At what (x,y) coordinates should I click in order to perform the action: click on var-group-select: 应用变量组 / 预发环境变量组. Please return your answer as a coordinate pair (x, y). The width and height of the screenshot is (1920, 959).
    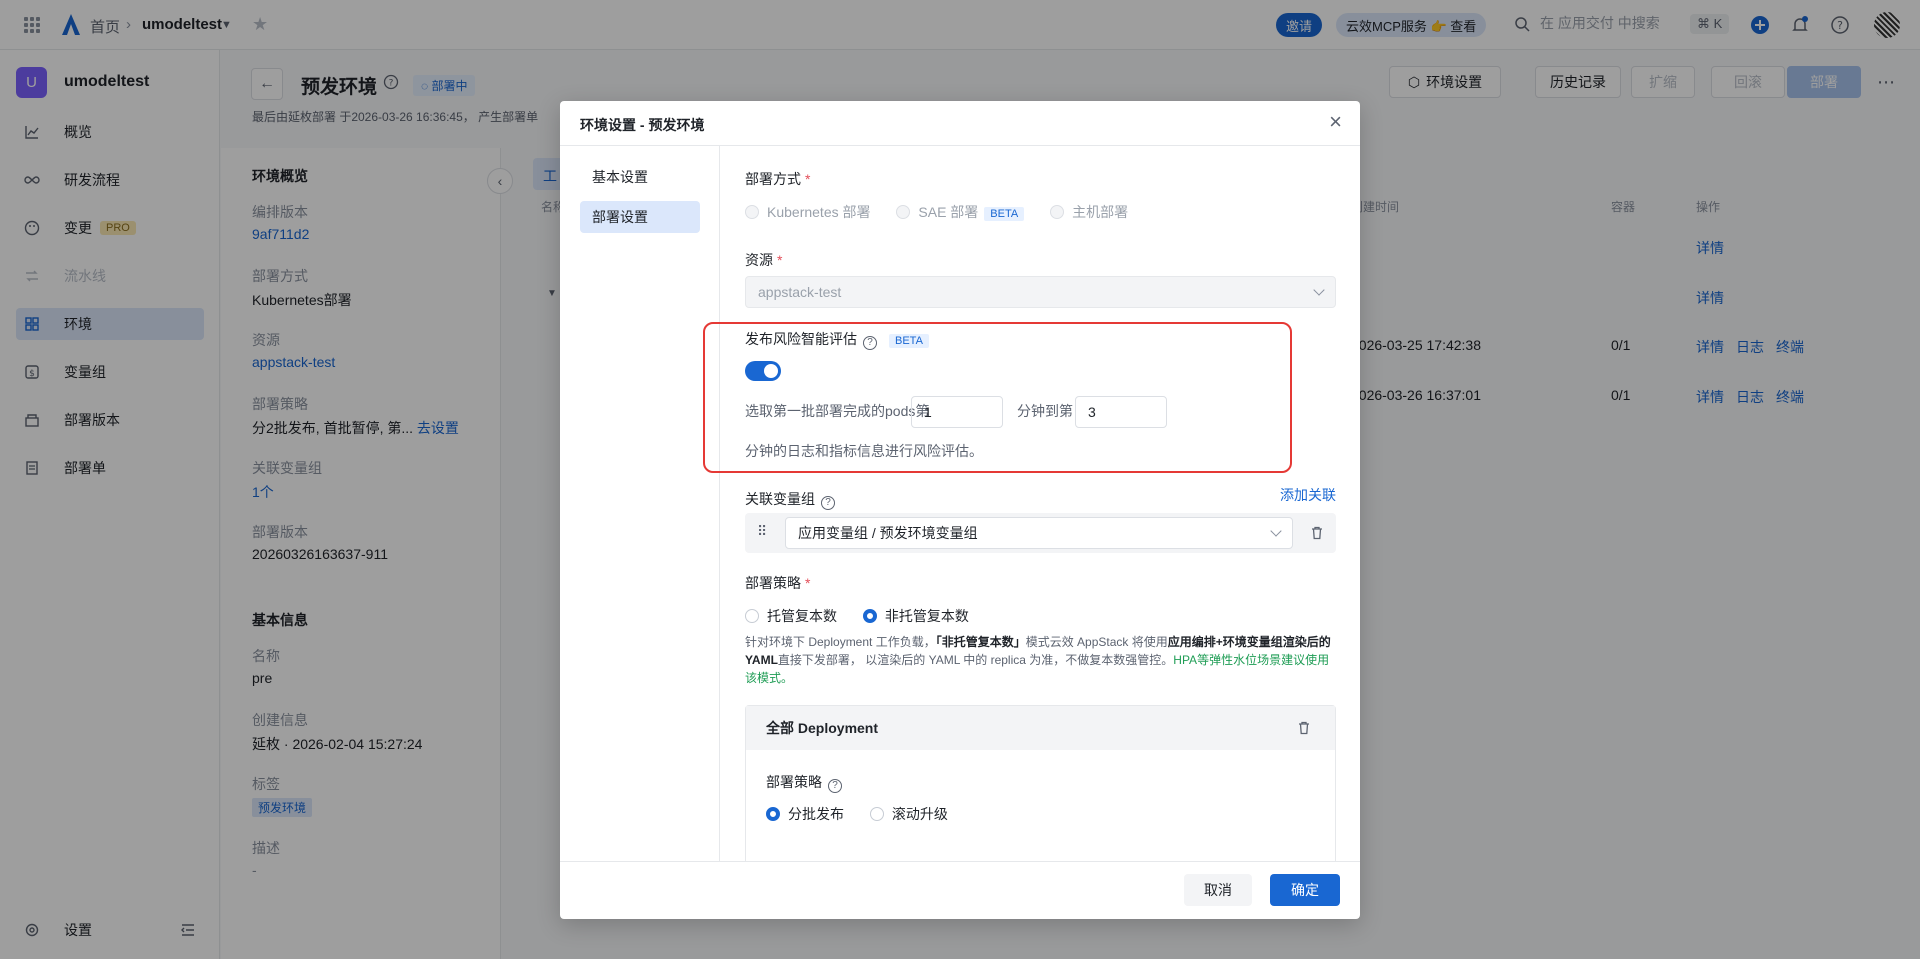
    Looking at the image, I should click on (1039, 533).